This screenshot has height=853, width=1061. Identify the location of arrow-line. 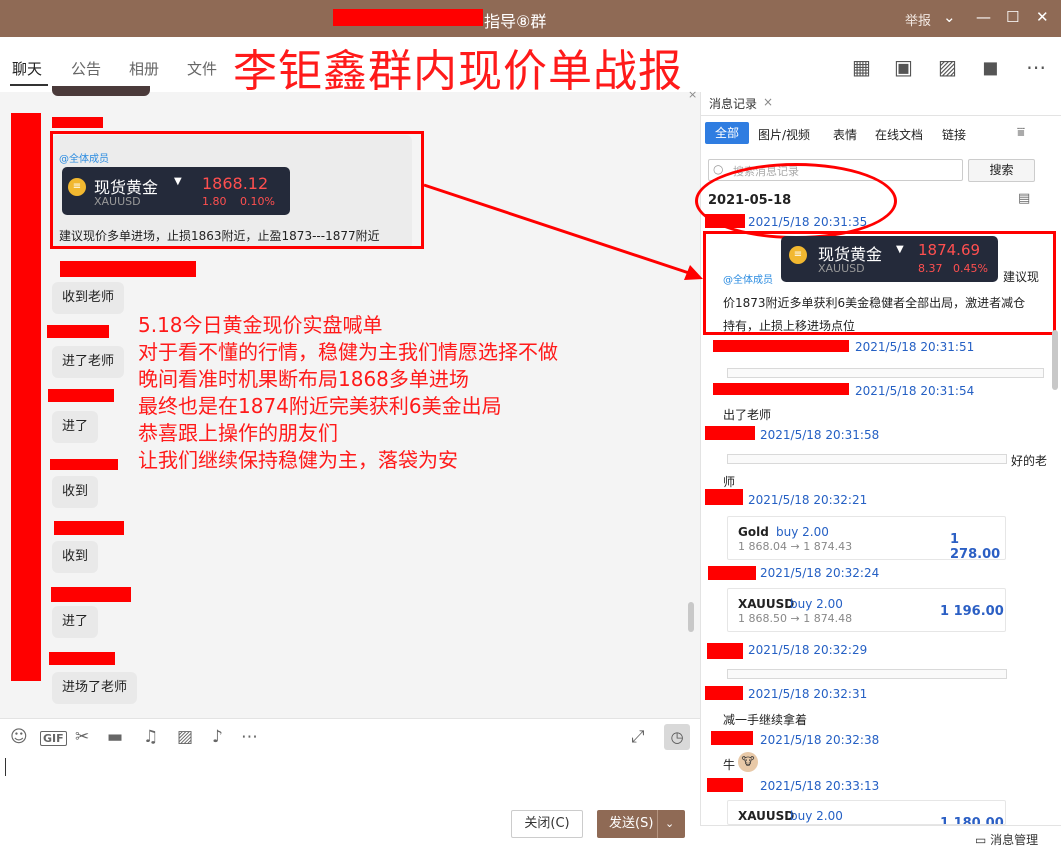
(559, 230).